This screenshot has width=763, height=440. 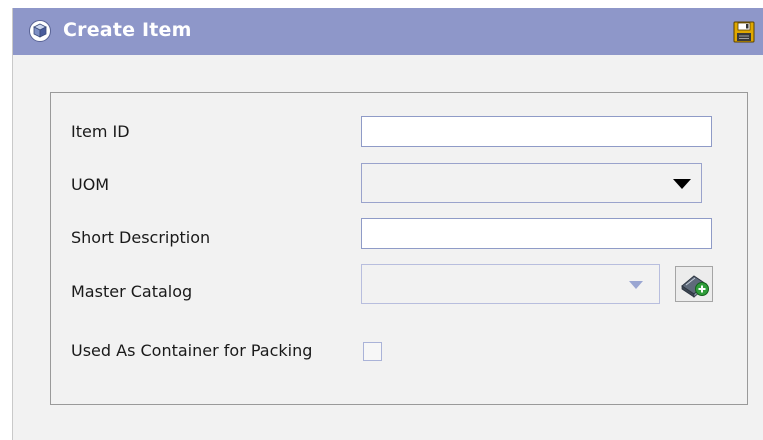 I want to click on floppy-disk-icon, so click(x=744, y=32).